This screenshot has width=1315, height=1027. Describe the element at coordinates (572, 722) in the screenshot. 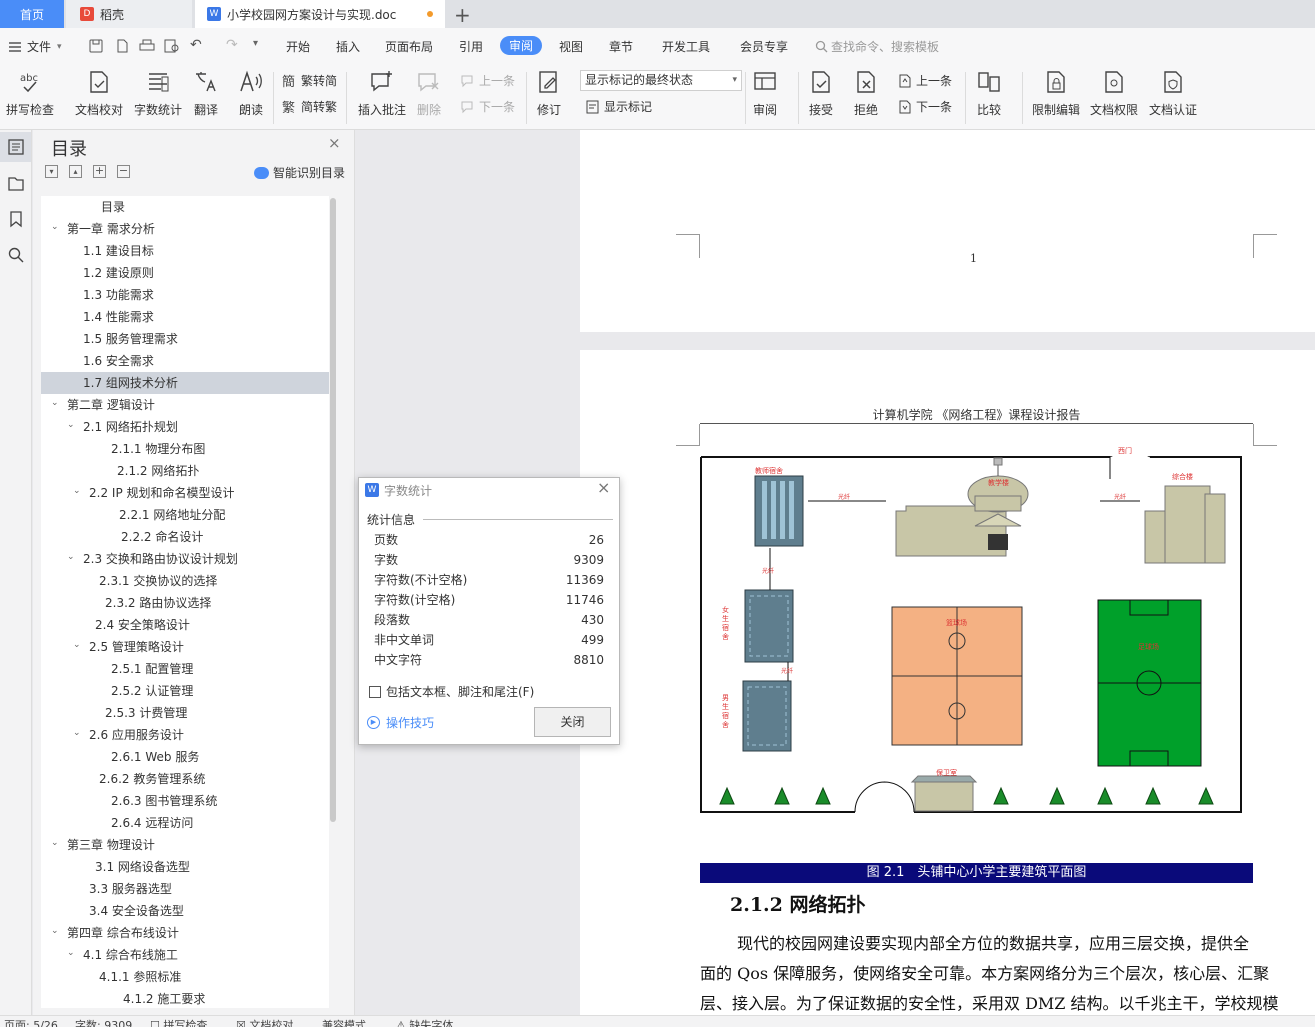

I see `close-button: 关闭` at that location.